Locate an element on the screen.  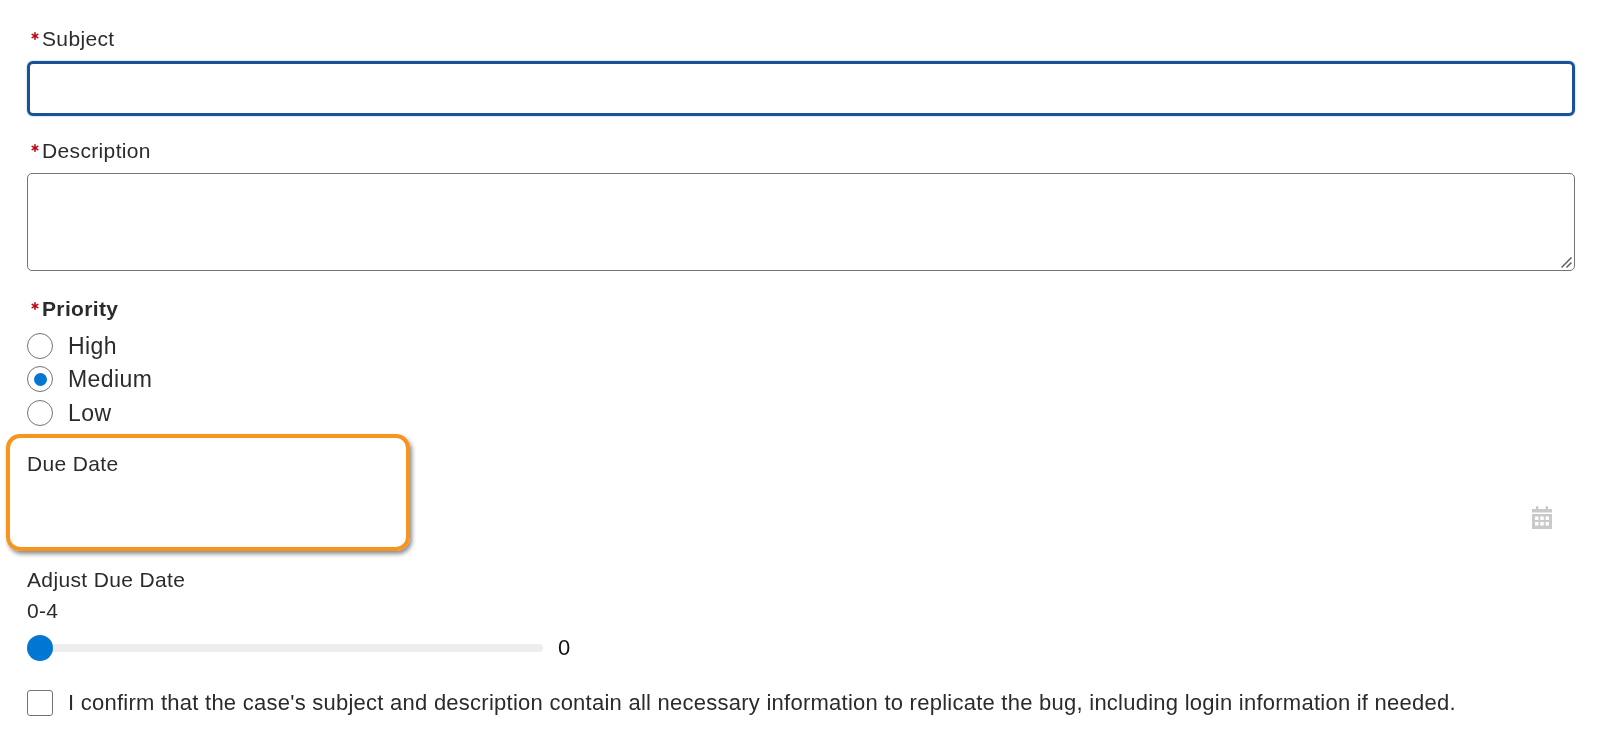
resize-grip-icon is located at coordinates (1566, 262).